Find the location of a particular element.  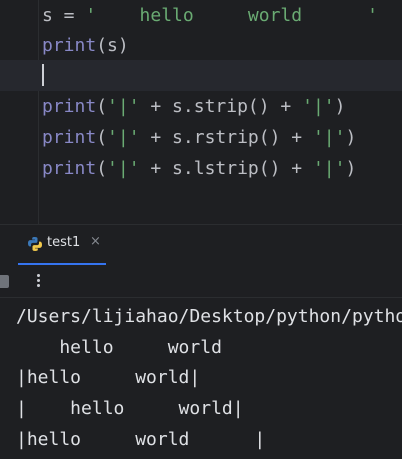

run-tool-window-tabs: test1 × is located at coordinates (201, 244).